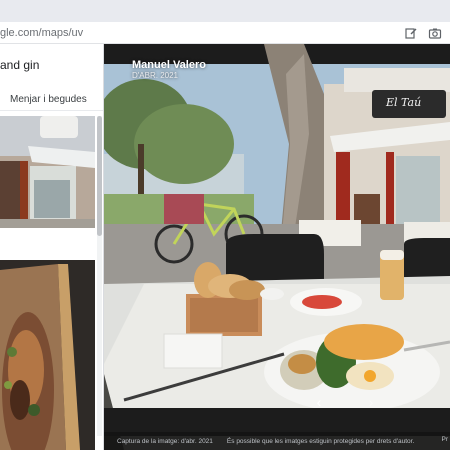 The height and width of the screenshot is (450, 450). I want to click on sidebar-scrollbar, so click(99, 276).